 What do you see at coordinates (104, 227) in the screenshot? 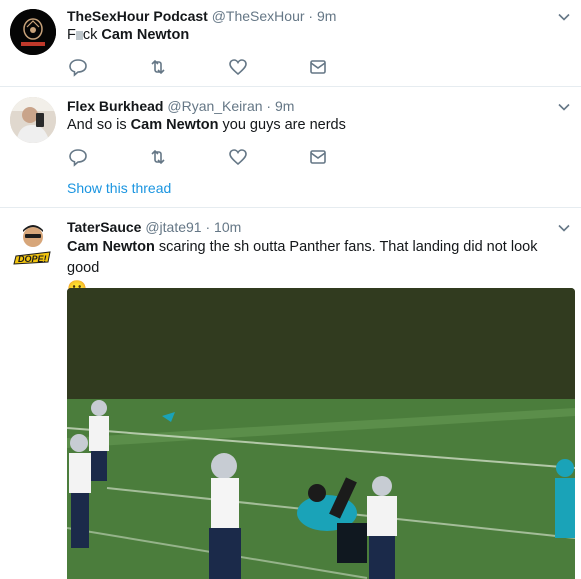
I see `display-name: TaterSauce` at bounding box center [104, 227].